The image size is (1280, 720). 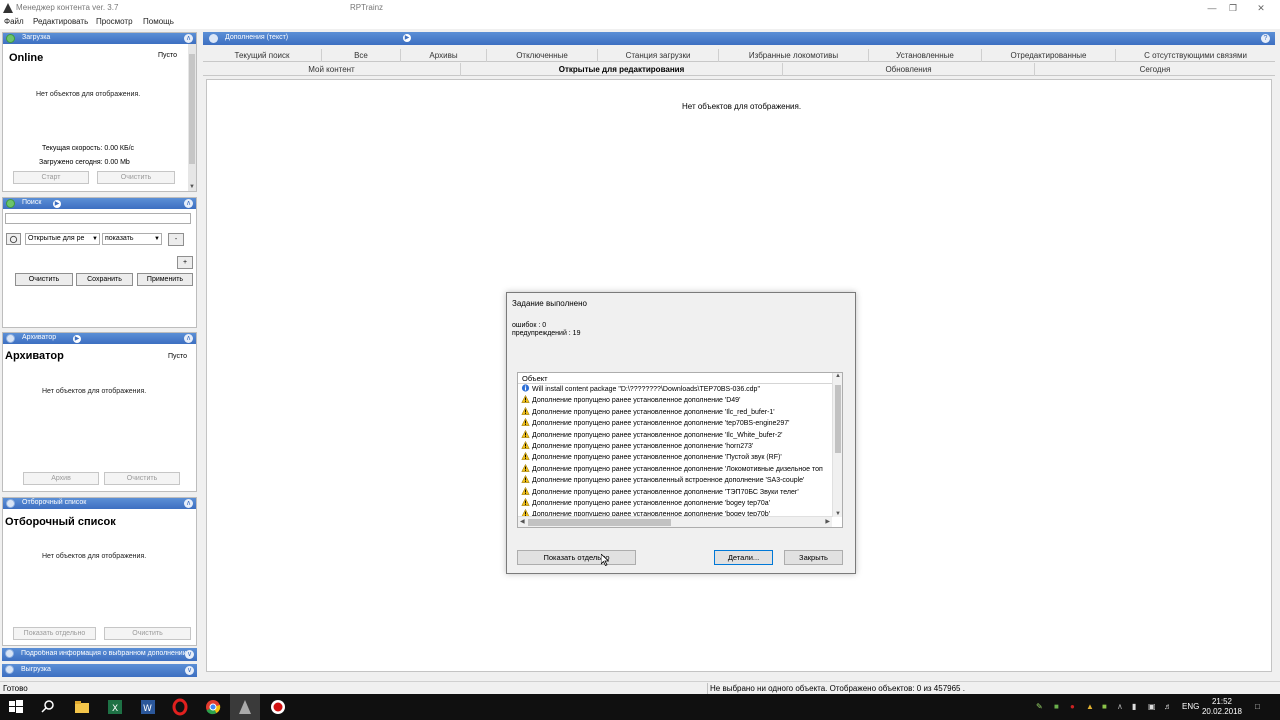 What do you see at coordinates (1265, 38) in the screenshot?
I see `help-icon: ?` at bounding box center [1265, 38].